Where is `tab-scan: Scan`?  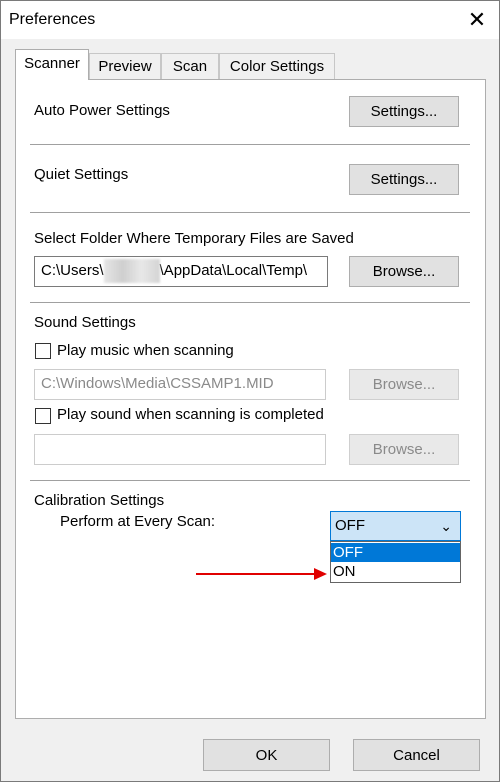 tab-scan: Scan is located at coordinates (190, 66).